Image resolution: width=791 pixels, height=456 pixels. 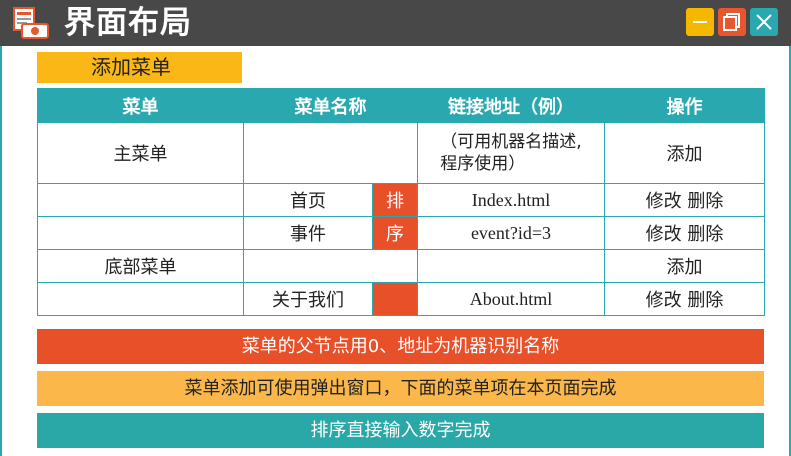 What do you see at coordinates (128, 23) in the screenshot?
I see `window-title: 界面布局` at bounding box center [128, 23].